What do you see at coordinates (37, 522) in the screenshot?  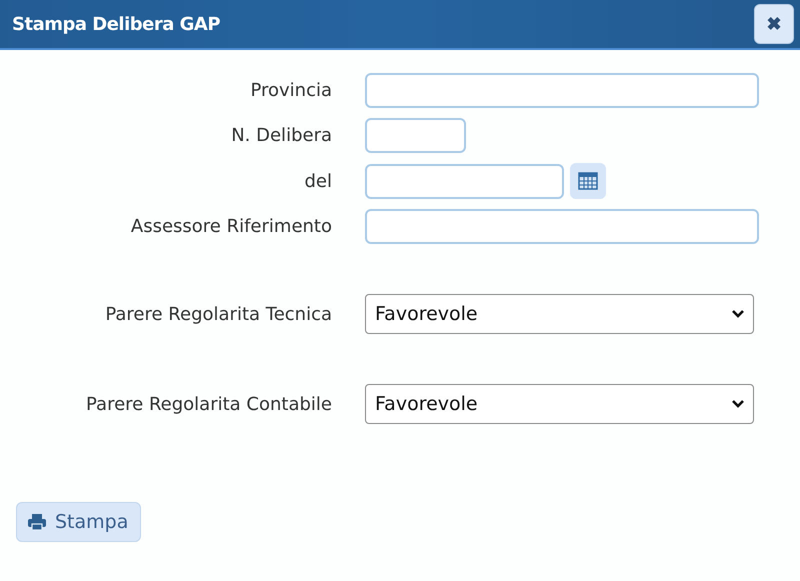 I see `printer-icon` at bounding box center [37, 522].